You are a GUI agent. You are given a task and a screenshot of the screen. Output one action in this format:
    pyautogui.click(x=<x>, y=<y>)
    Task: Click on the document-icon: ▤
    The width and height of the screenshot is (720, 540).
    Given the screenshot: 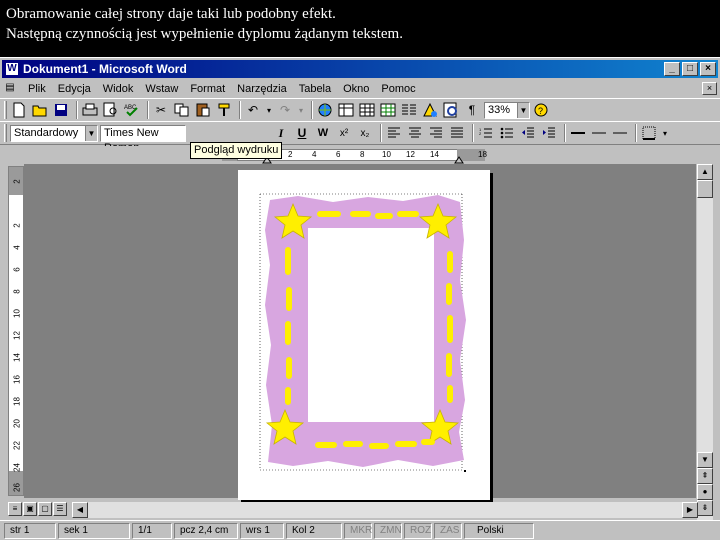 What is the action you would take?
    pyautogui.click(x=10, y=89)
    